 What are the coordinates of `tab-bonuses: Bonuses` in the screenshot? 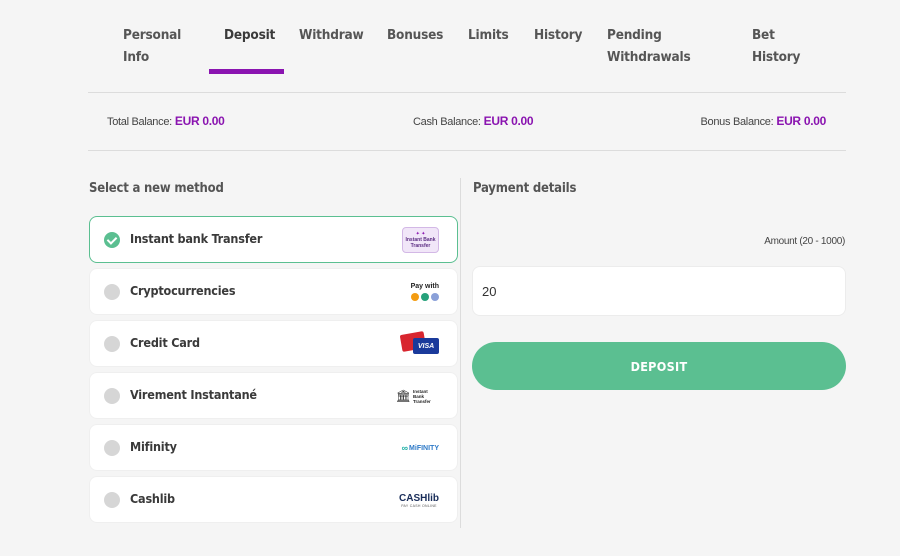 It's located at (415, 35).